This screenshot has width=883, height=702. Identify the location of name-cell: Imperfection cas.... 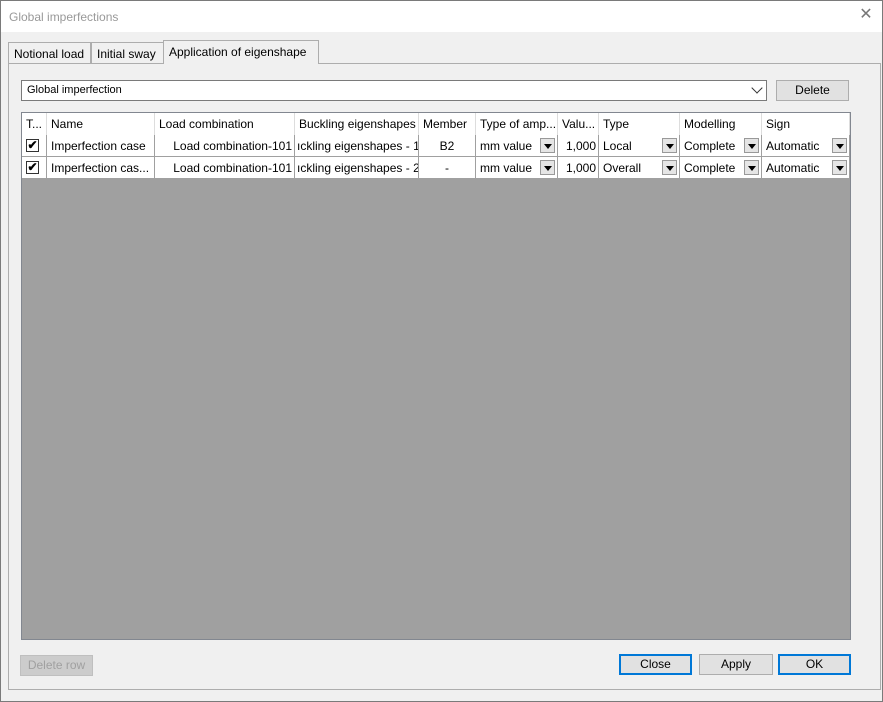
(101, 168).